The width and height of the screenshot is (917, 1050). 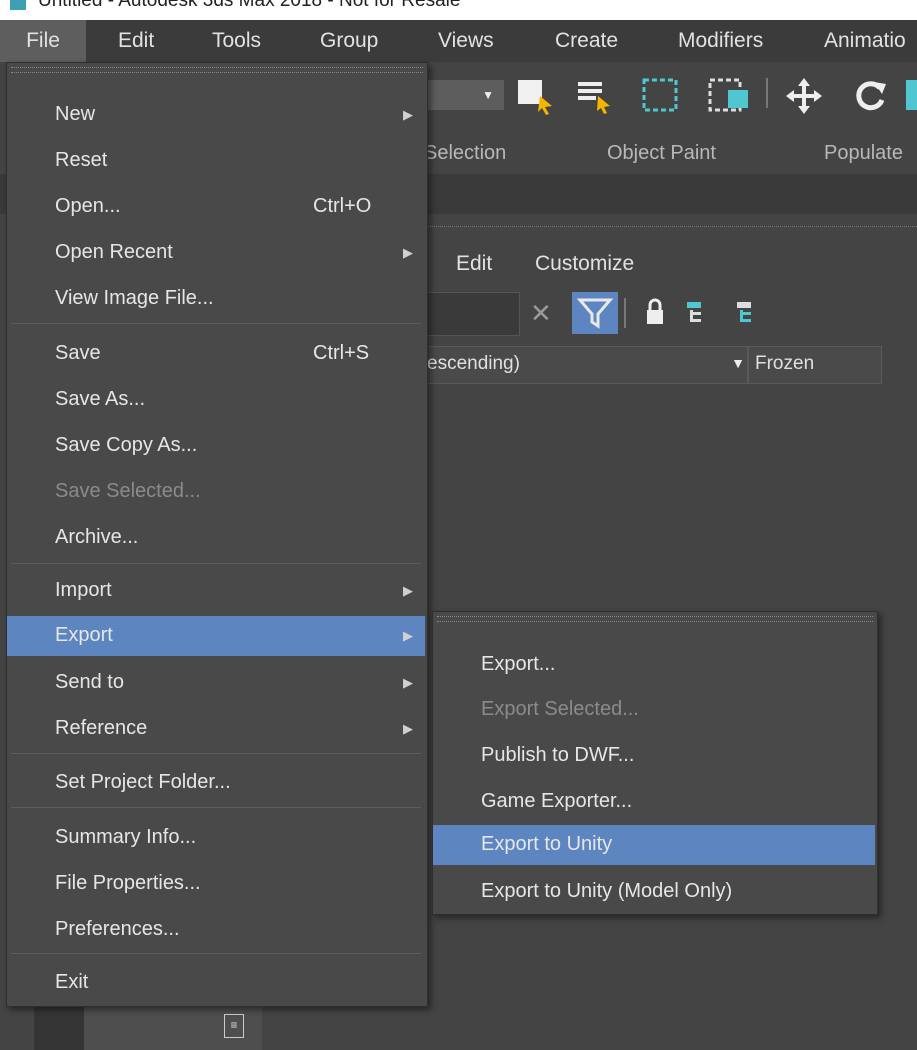 What do you see at coordinates (465, 95) in the screenshot?
I see `selection-filter-dropdown: ▼` at bounding box center [465, 95].